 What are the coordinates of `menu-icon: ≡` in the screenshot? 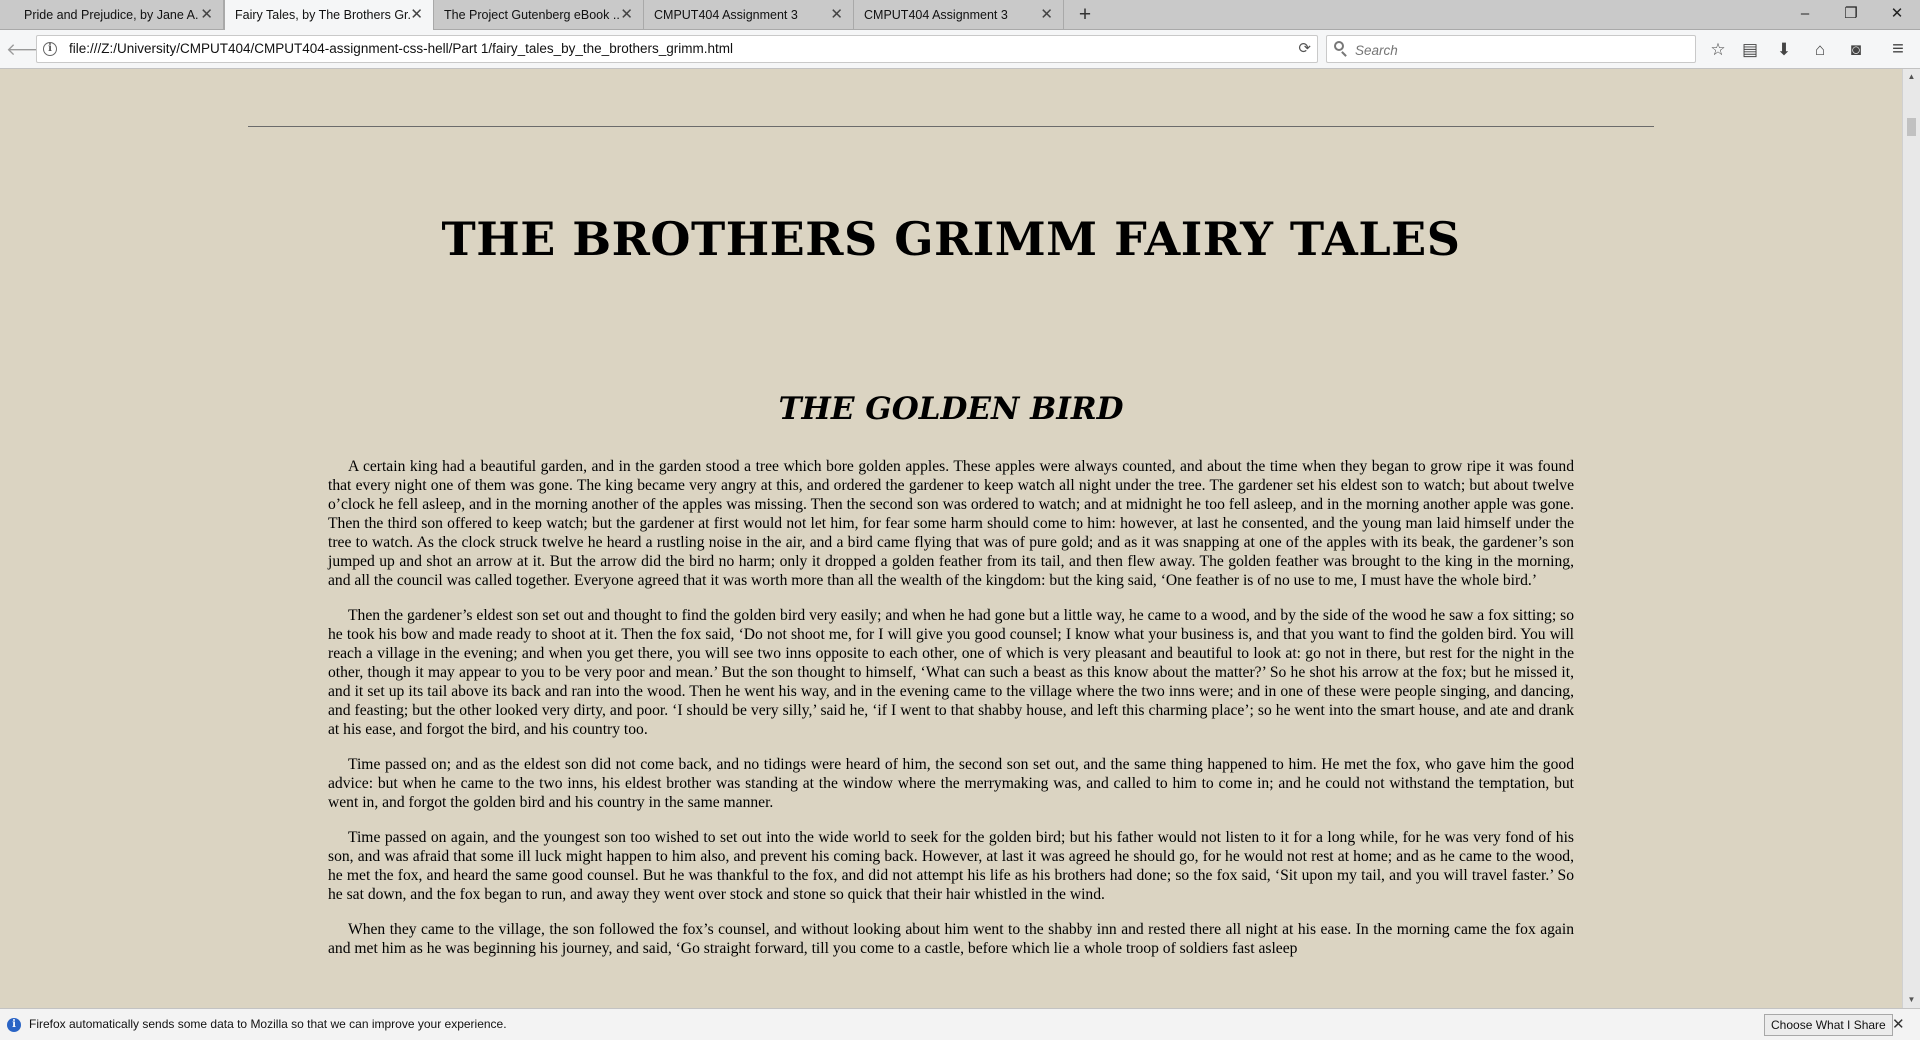 It's located at (1898, 49).